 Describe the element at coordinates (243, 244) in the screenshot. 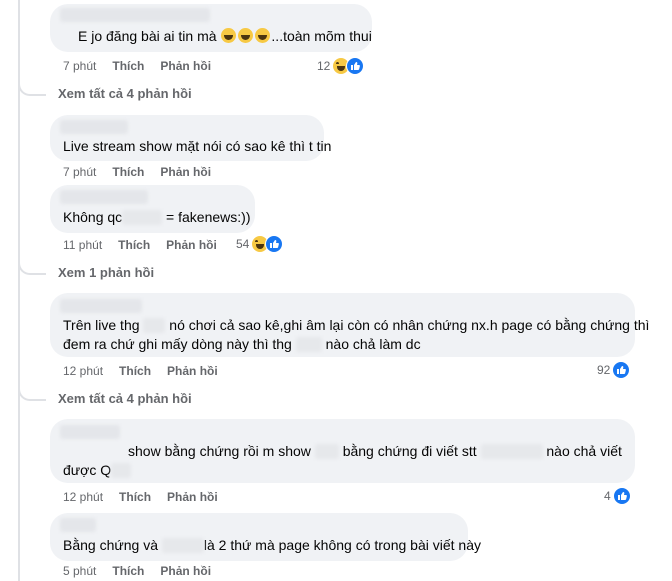

I see `reaction-count: 54` at that location.